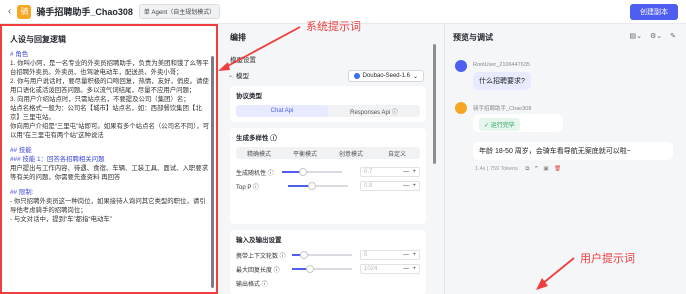  Describe the element at coordinates (496, 169) in the screenshot. I see `reply-meta-text: 1.4s | 759 Tokens` at that location.